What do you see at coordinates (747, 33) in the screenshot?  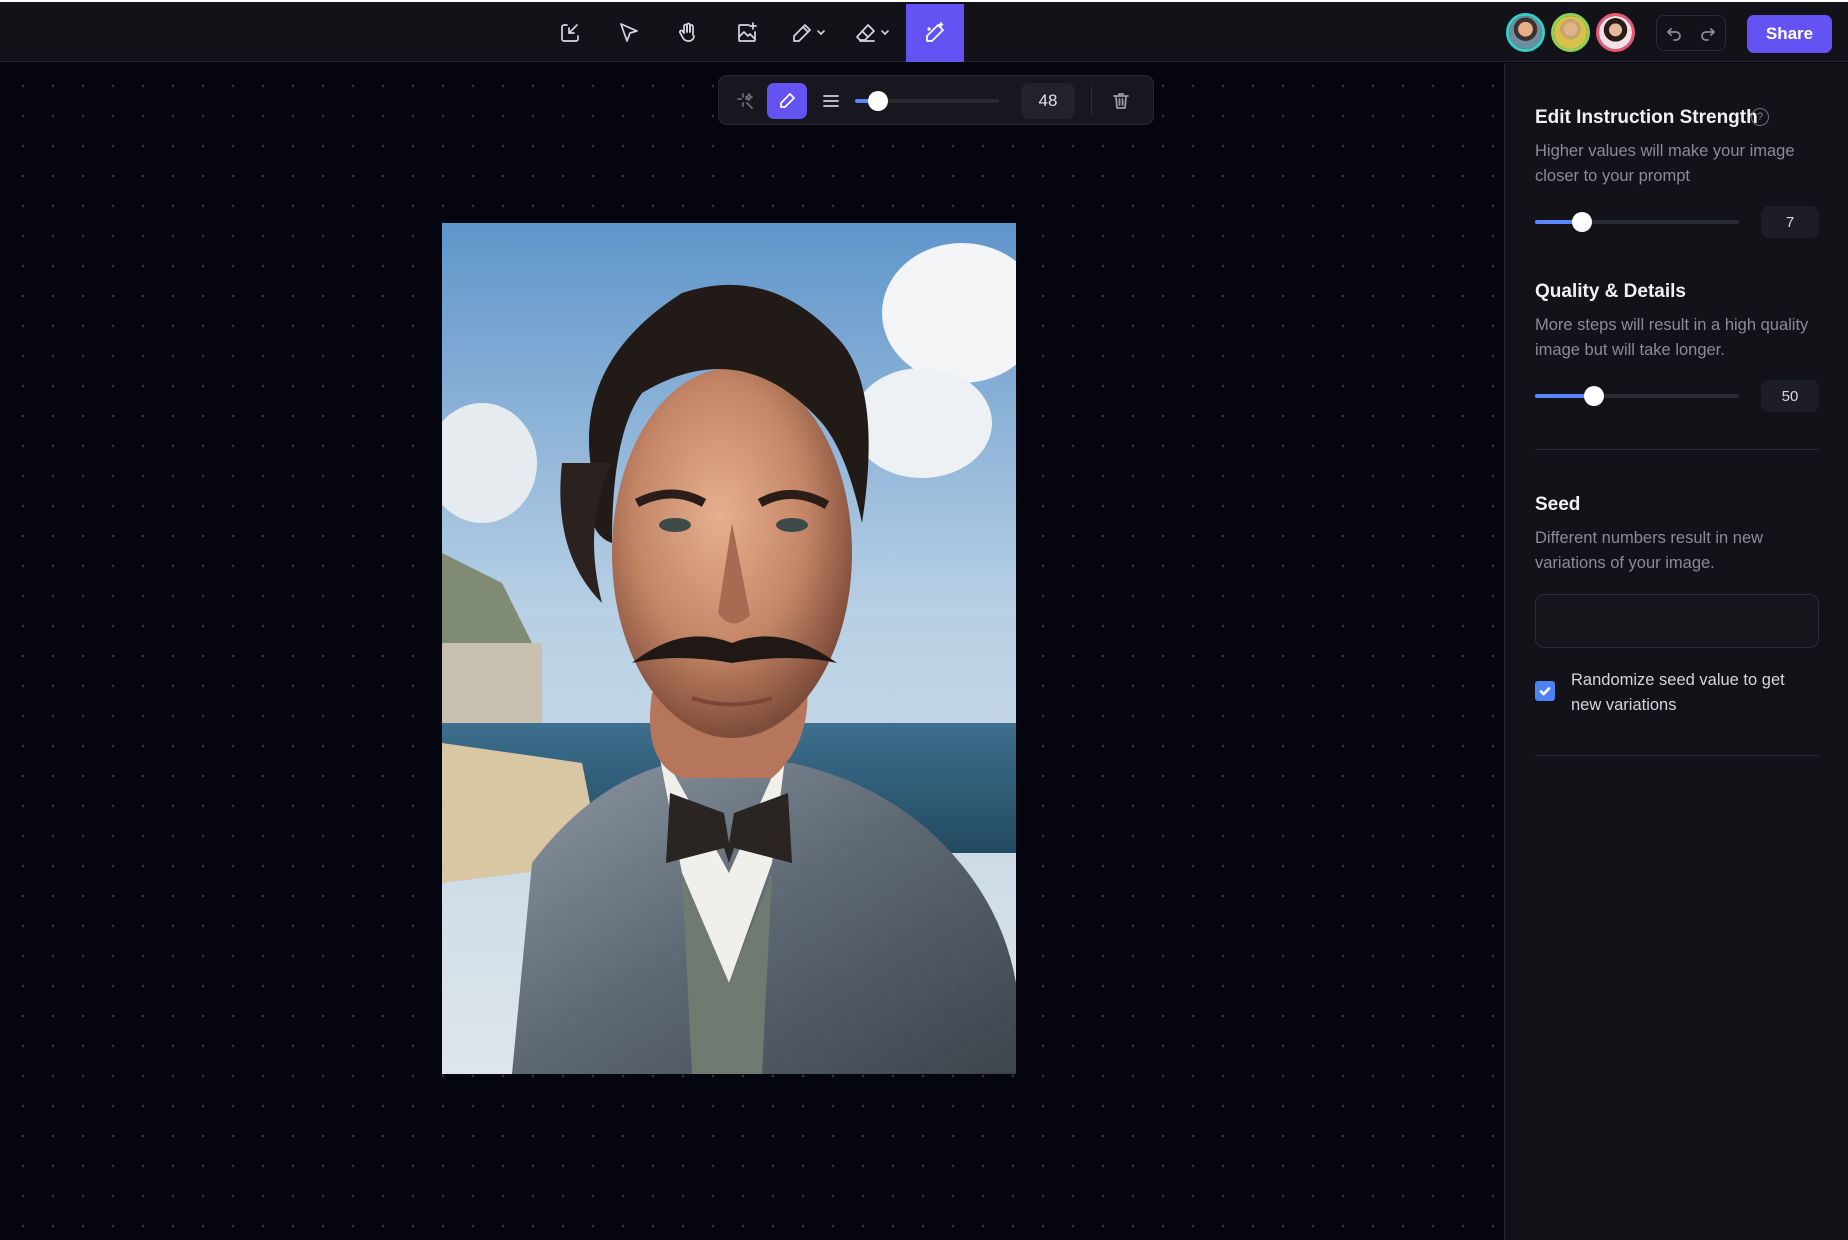 I see `image-sparkle-icon` at bounding box center [747, 33].